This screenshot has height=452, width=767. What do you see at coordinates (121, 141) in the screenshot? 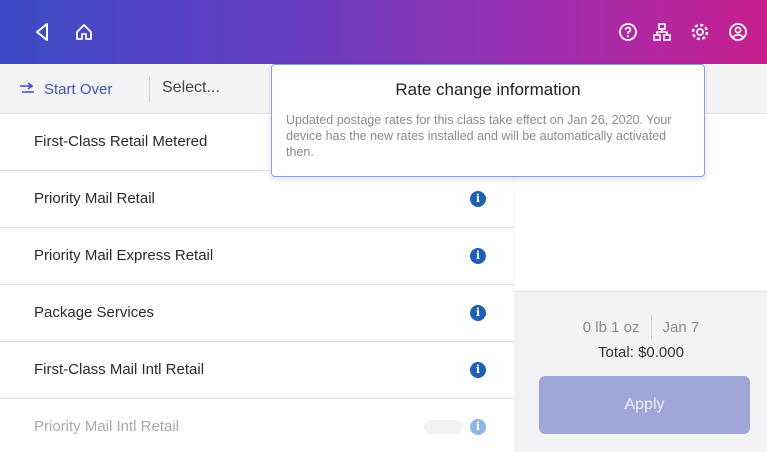
I see `list-item-label: First-Class Retail Metered` at bounding box center [121, 141].